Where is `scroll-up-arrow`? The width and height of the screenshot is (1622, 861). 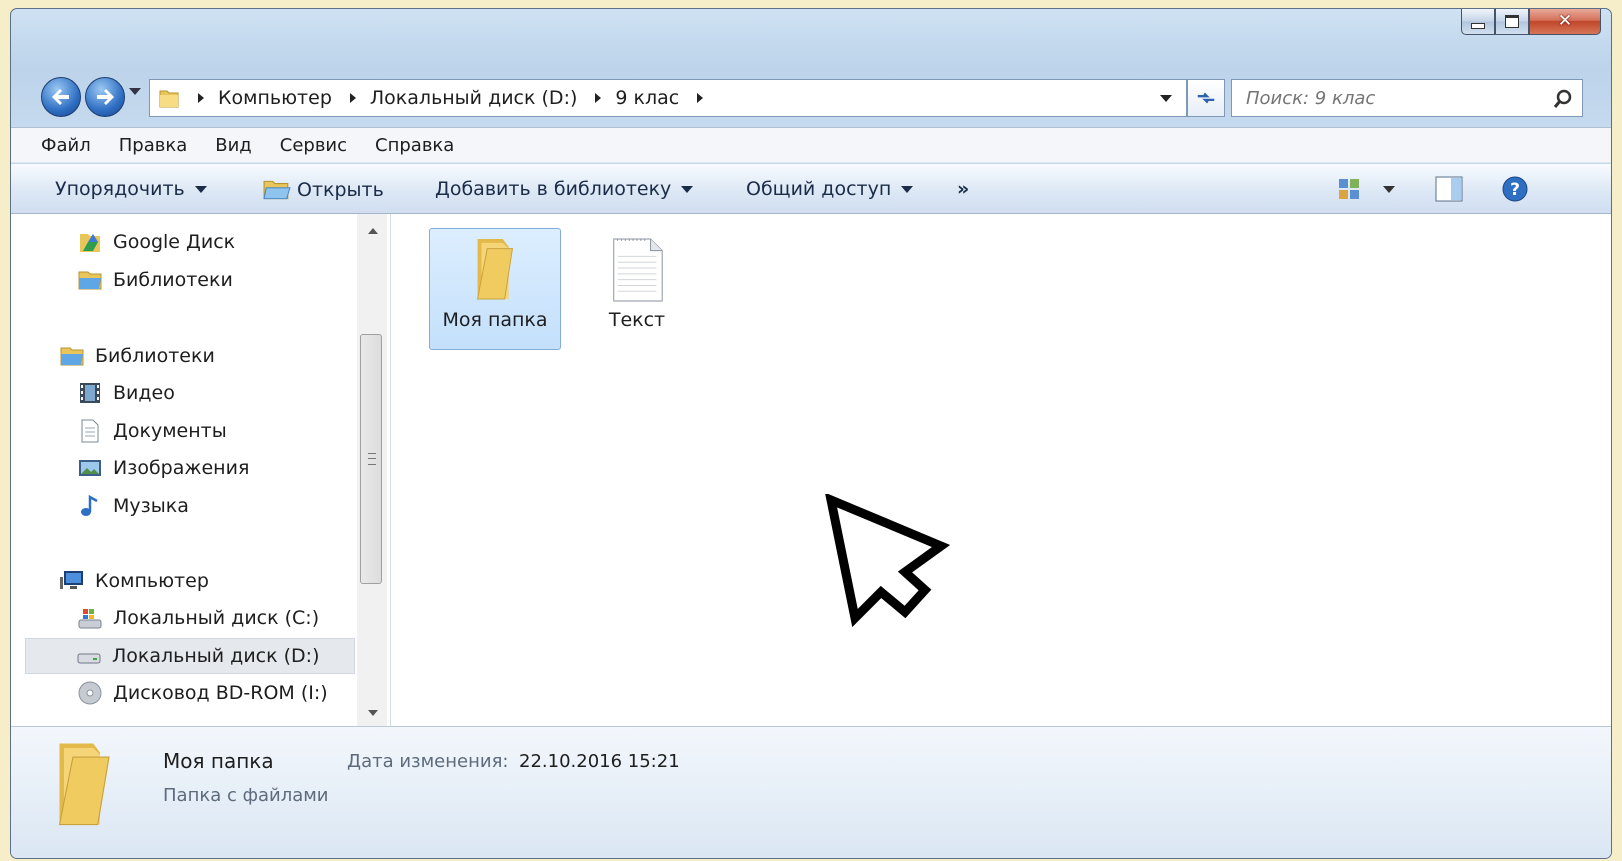 scroll-up-arrow is located at coordinates (373, 231).